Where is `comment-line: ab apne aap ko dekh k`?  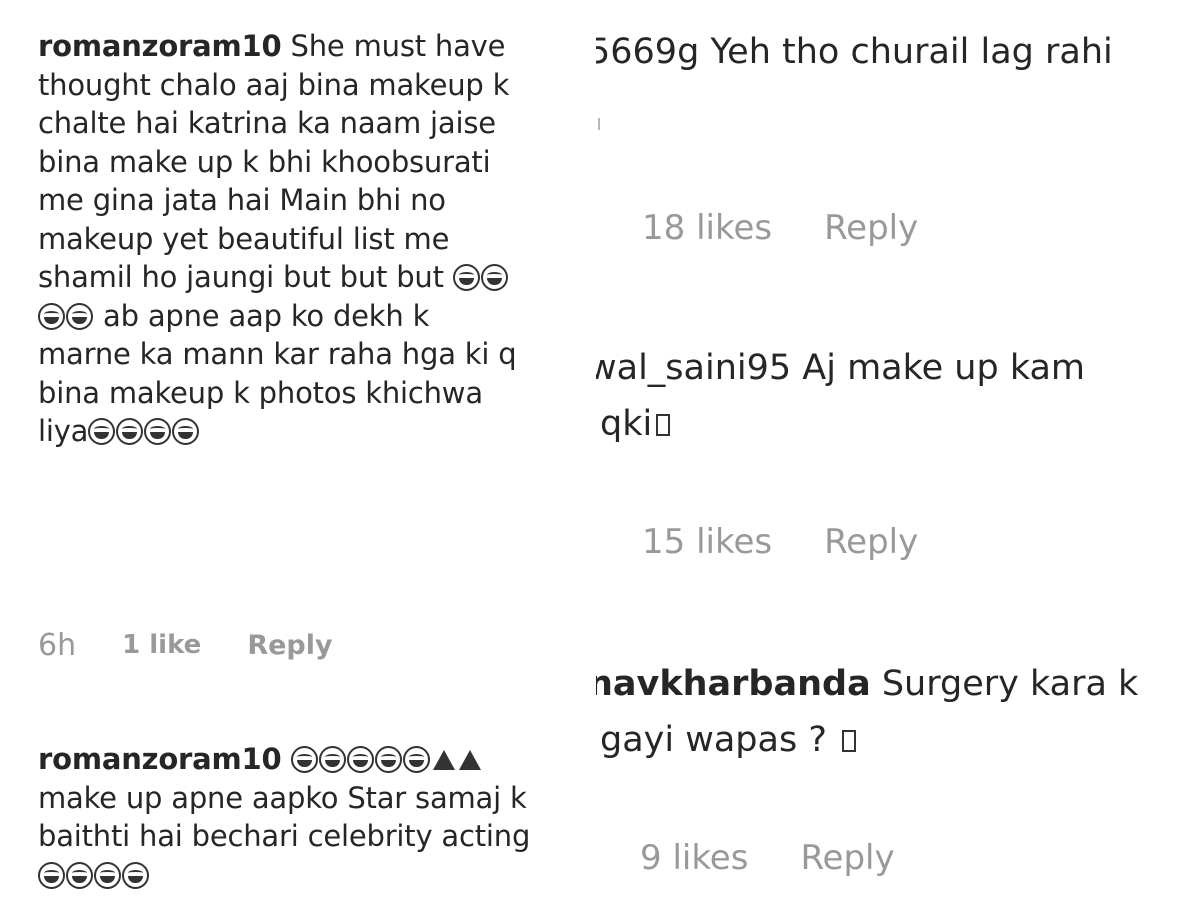
comment-line: ab apne aap ko dekh k is located at coordinates (315, 316).